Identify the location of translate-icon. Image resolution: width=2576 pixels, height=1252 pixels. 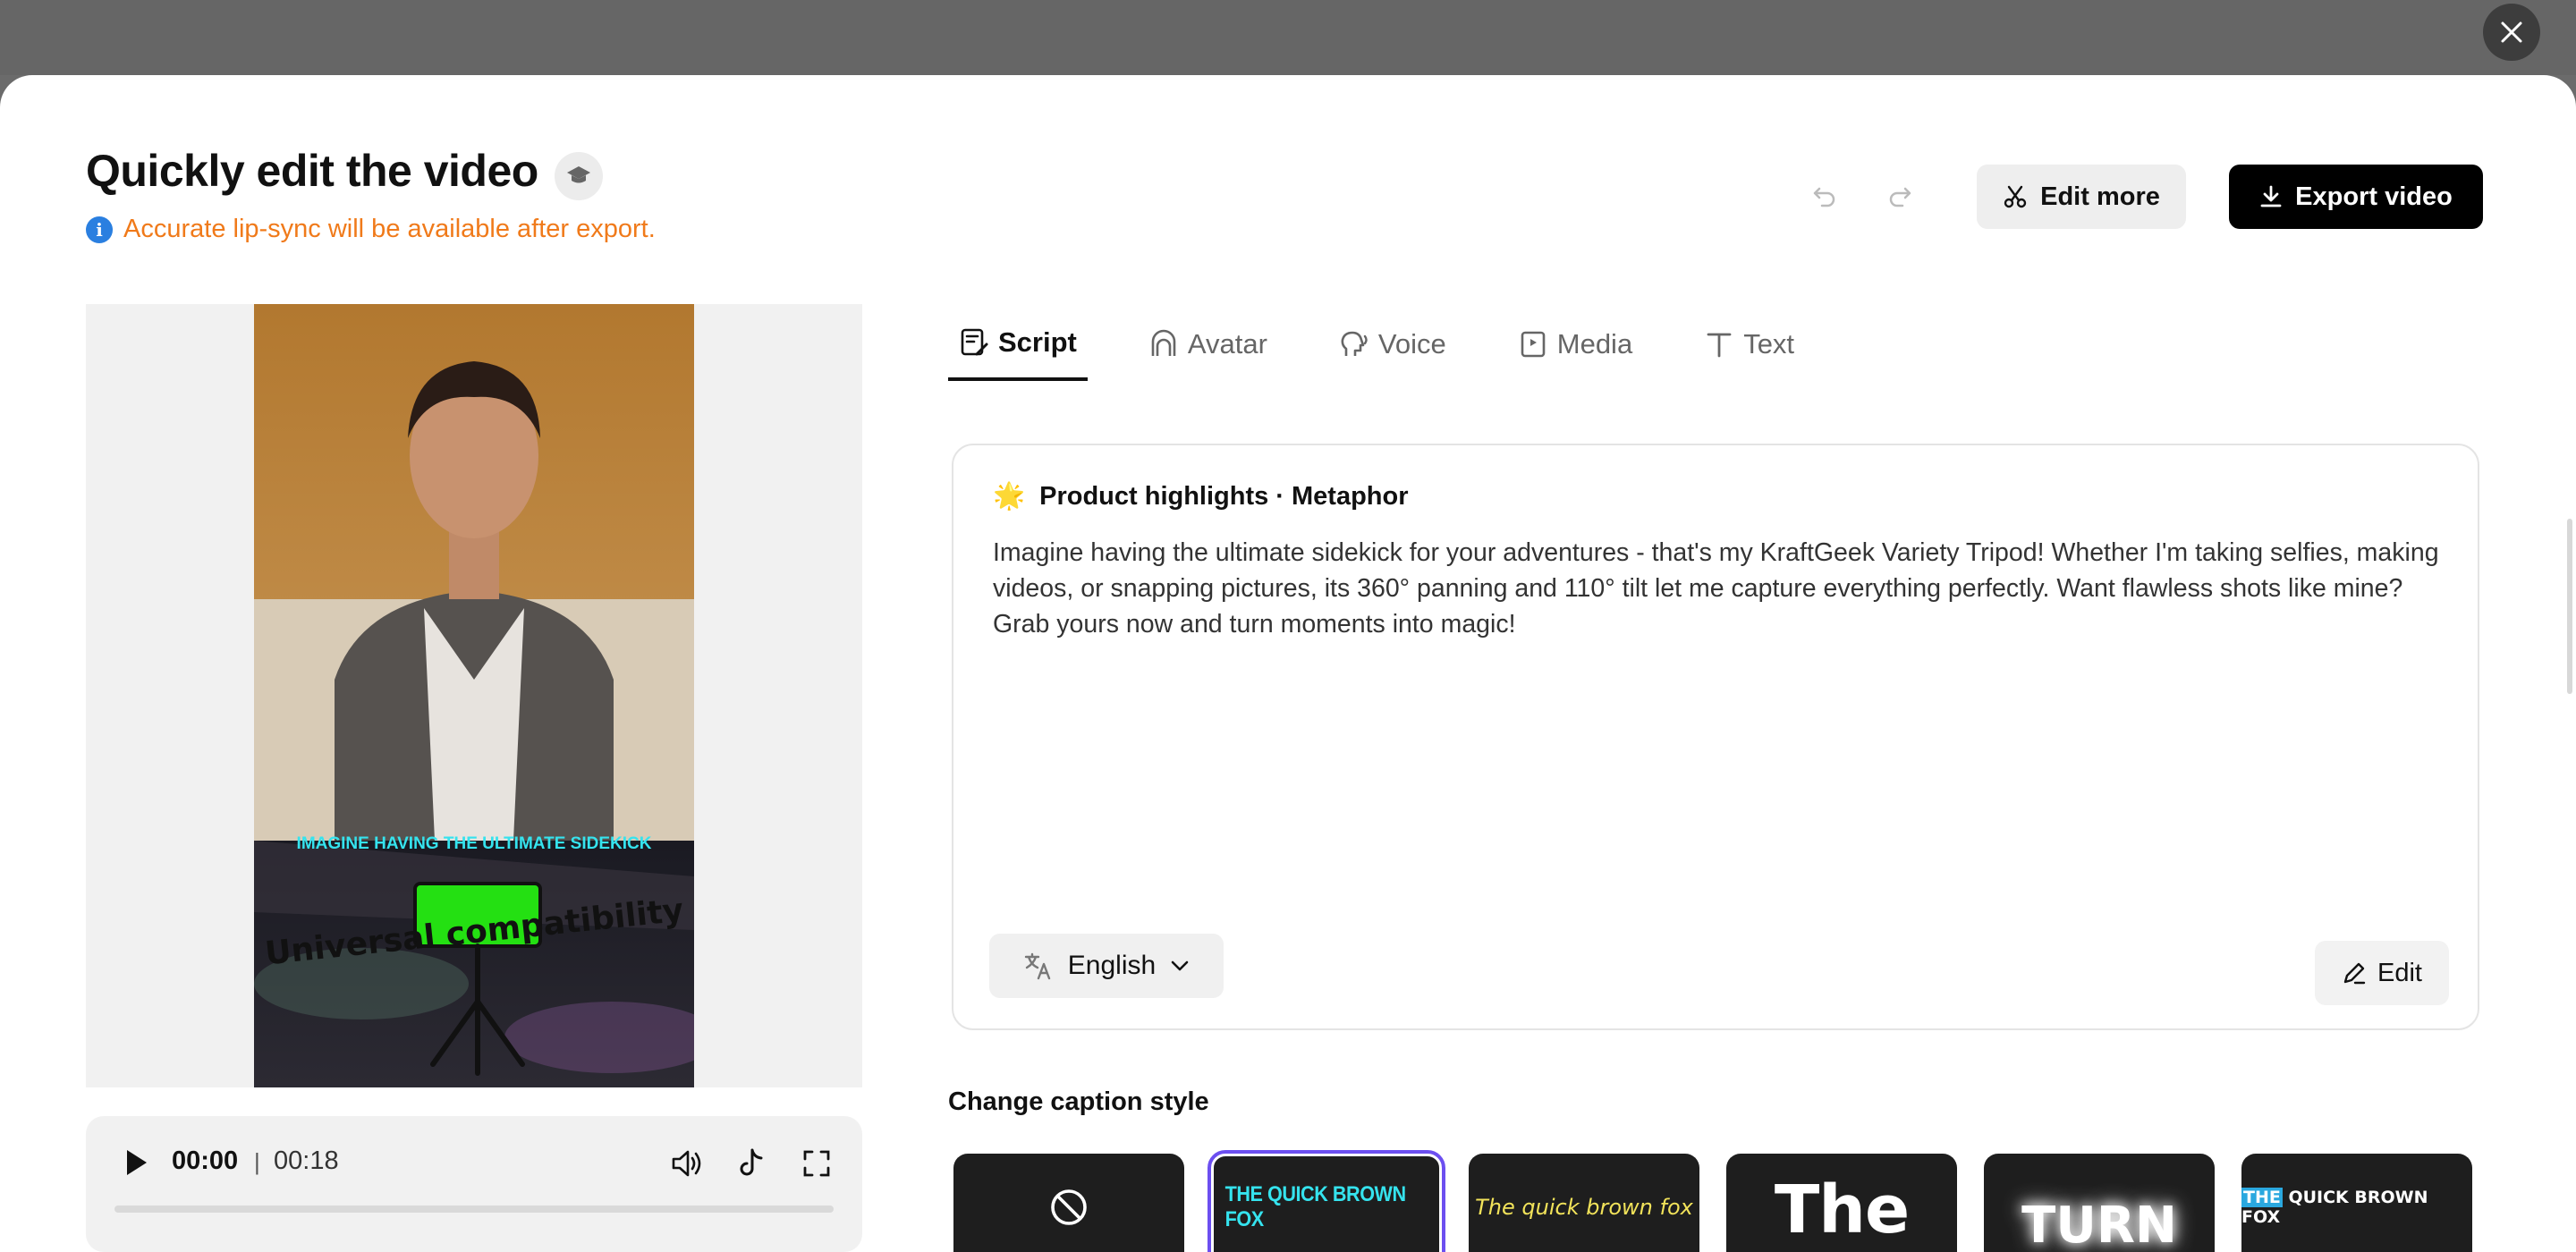
(1037, 966).